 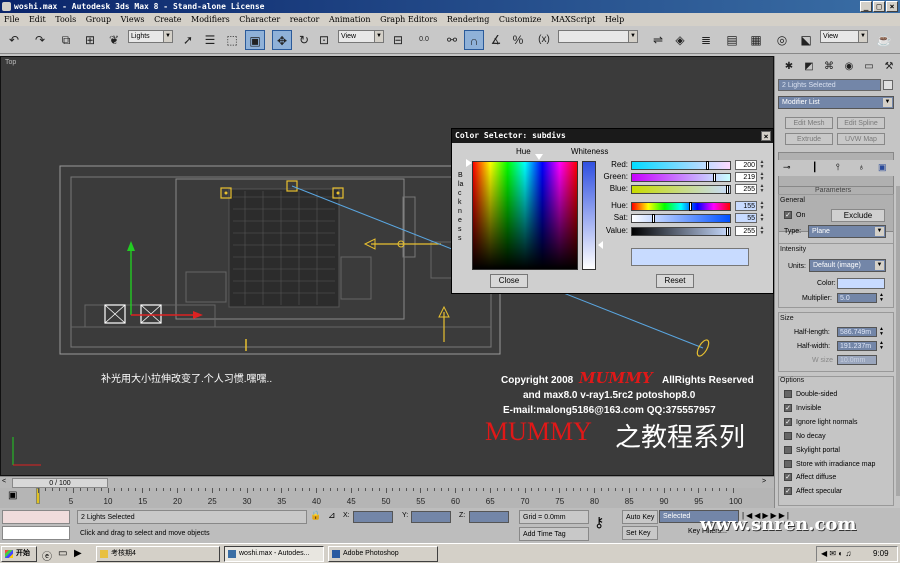 I want to click on menu-edit: Edit, so click(x=37, y=19).